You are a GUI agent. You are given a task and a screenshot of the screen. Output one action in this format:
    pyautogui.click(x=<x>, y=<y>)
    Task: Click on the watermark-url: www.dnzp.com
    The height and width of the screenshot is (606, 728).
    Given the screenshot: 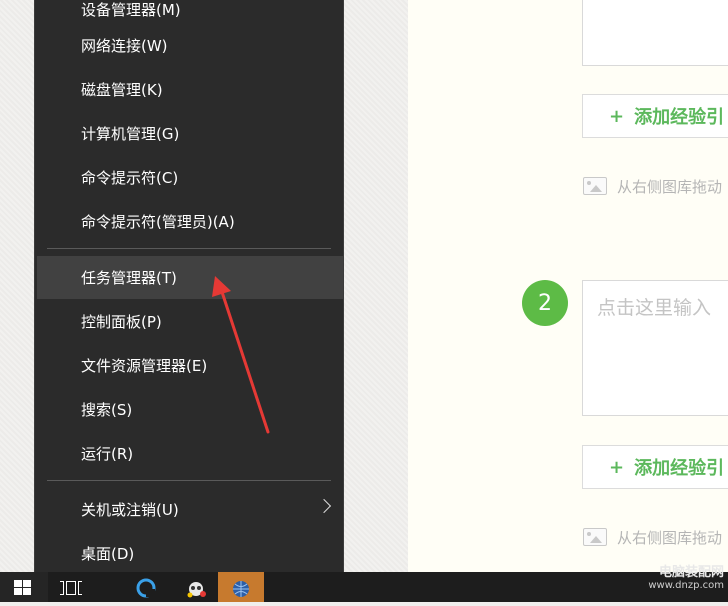 What is the action you would take?
    pyautogui.click(x=686, y=585)
    